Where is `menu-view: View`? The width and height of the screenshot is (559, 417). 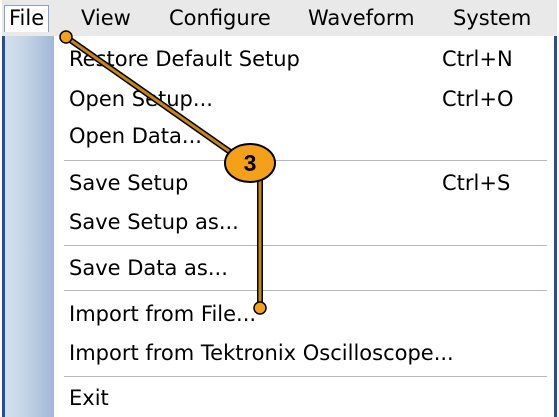 menu-view: View is located at coordinates (106, 18).